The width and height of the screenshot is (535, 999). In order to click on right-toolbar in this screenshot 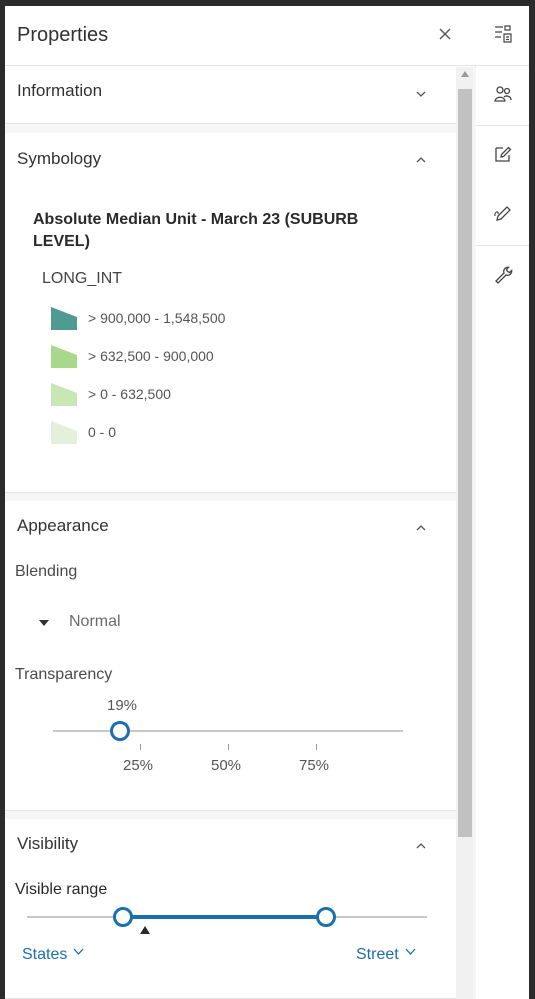, I will do `click(502, 502)`.